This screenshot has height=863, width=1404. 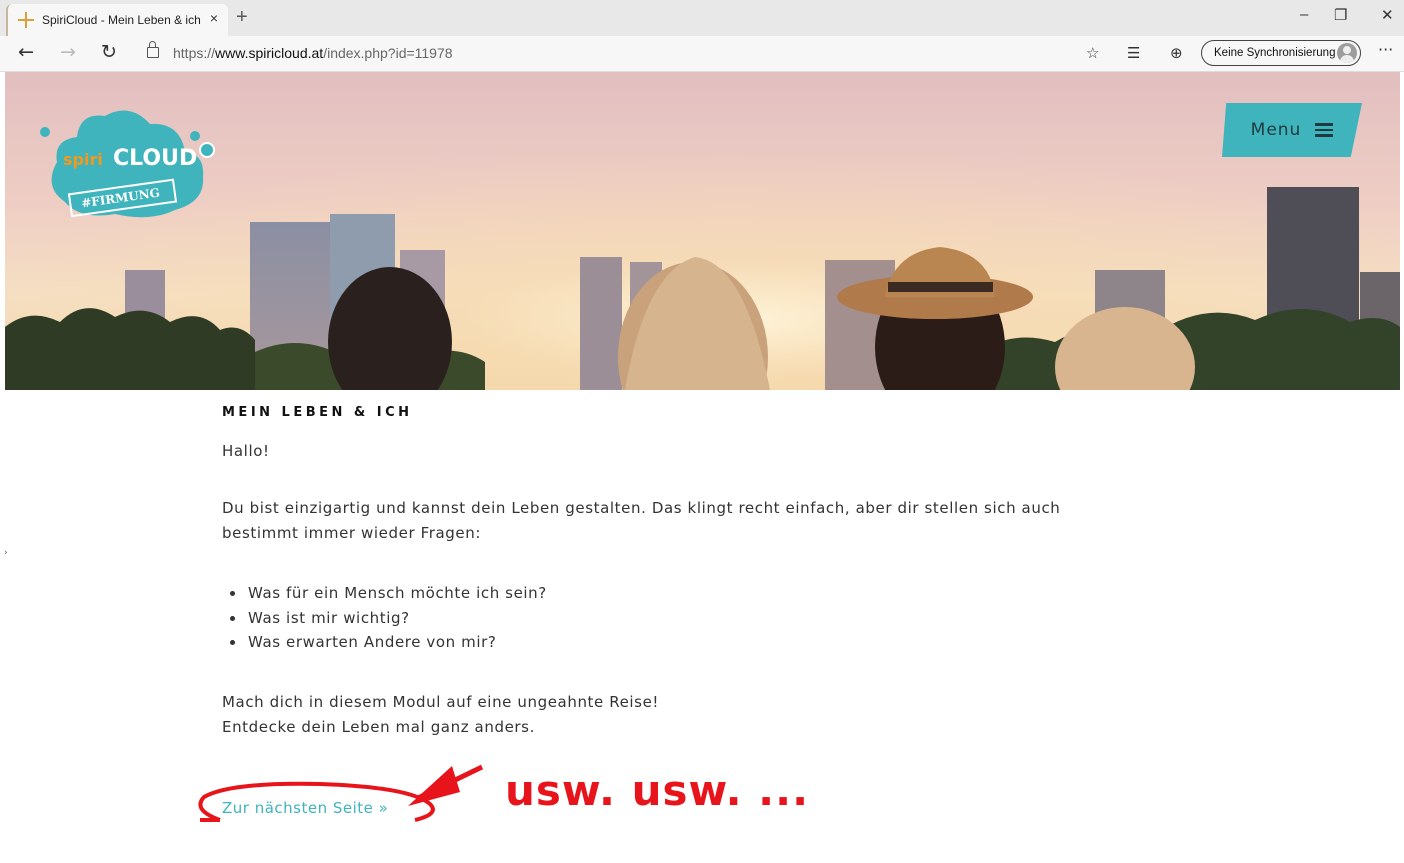 What do you see at coordinates (1347, 53) in the screenshot?
I see `profile-avatar-icon` at bounding box center [1347, 53].